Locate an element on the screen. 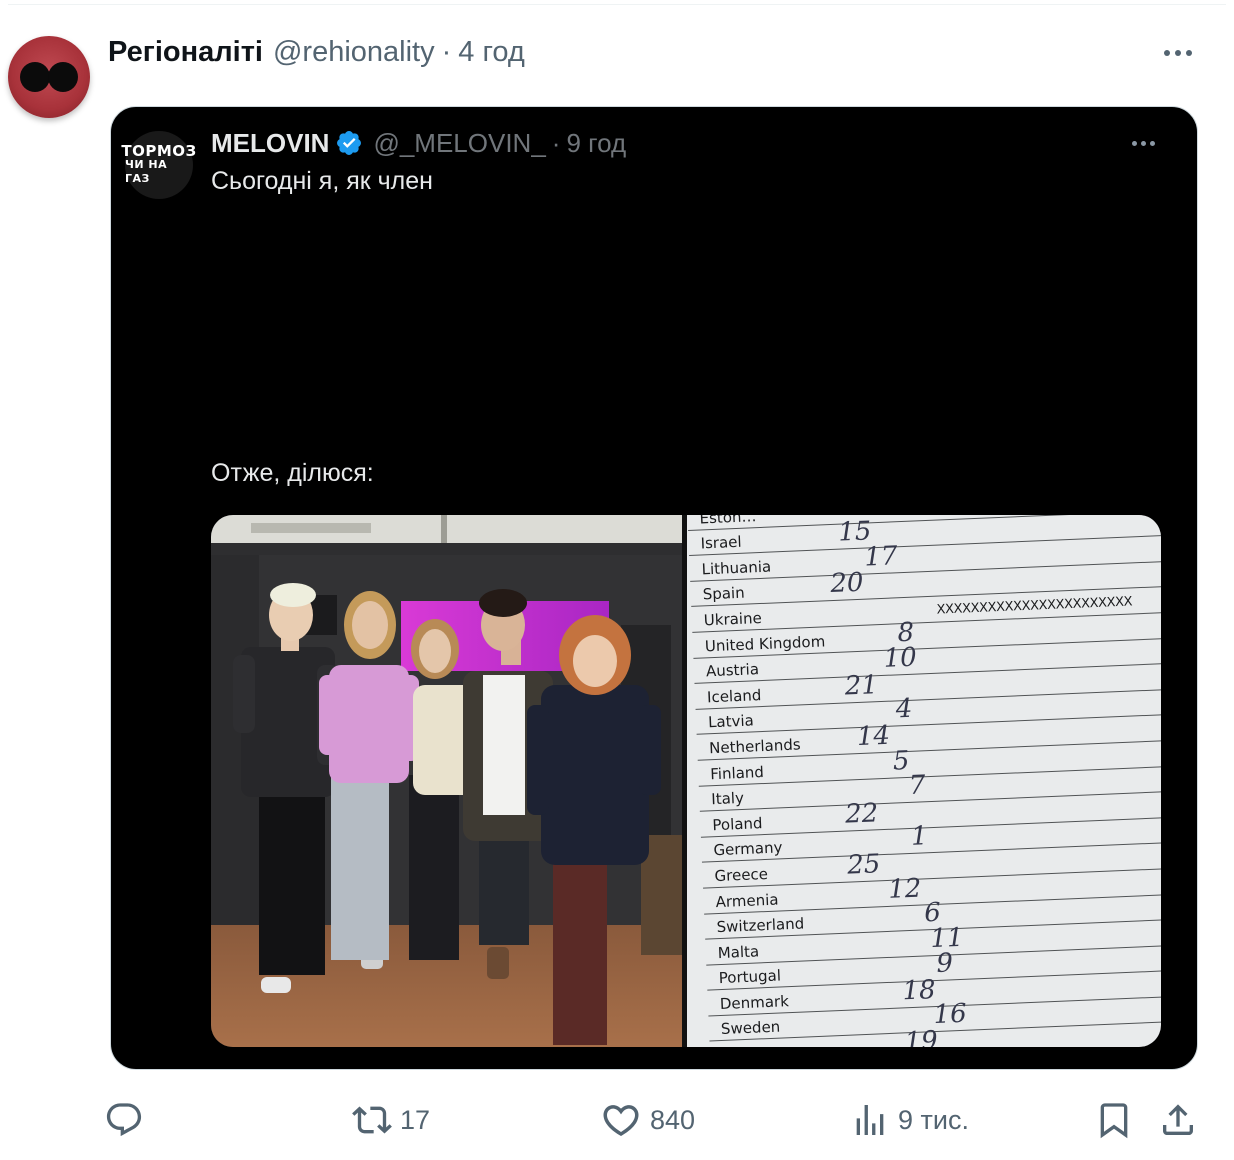  quoted-more-options-button is located at coordinates (1143, 143).